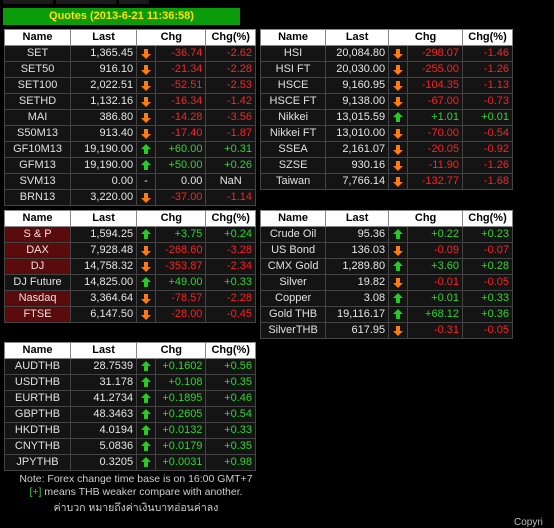 The width and height of the screenshot is (554, 528). I want to click on quote-last: 1,289.80, so click(357, 266).